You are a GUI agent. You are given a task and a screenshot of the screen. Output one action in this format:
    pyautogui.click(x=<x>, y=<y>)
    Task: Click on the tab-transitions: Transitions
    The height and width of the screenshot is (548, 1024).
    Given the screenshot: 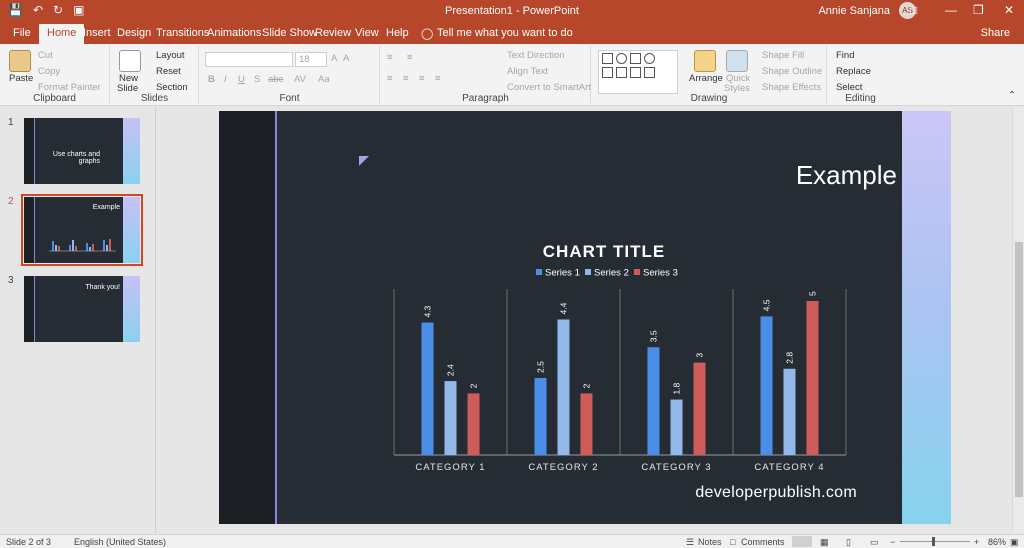 What is the action you would take?
    pyautogui.click(x=182, y=33)
    